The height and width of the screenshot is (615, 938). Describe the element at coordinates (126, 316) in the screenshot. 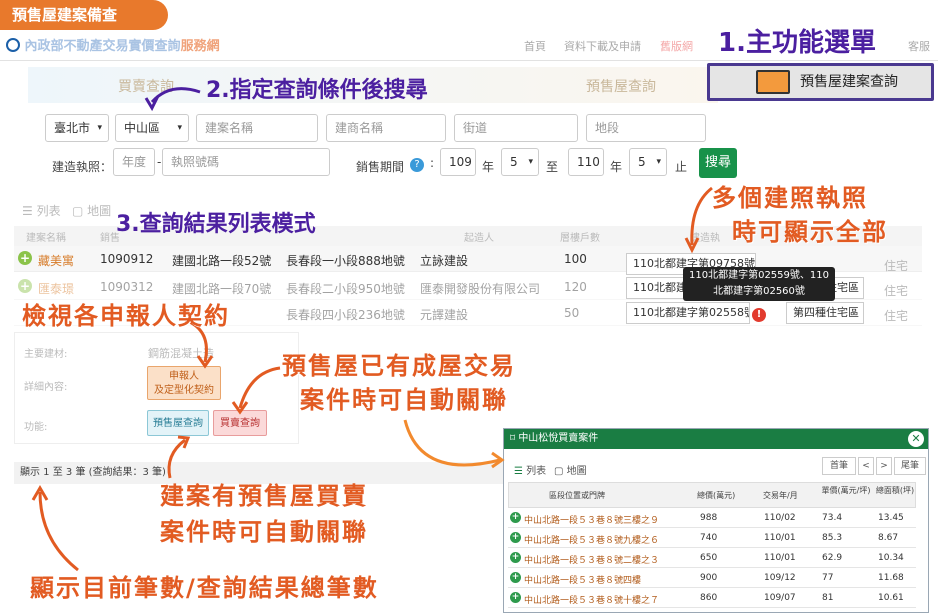

I see `callout-contracts: 檢視各申報人契約` at that location.